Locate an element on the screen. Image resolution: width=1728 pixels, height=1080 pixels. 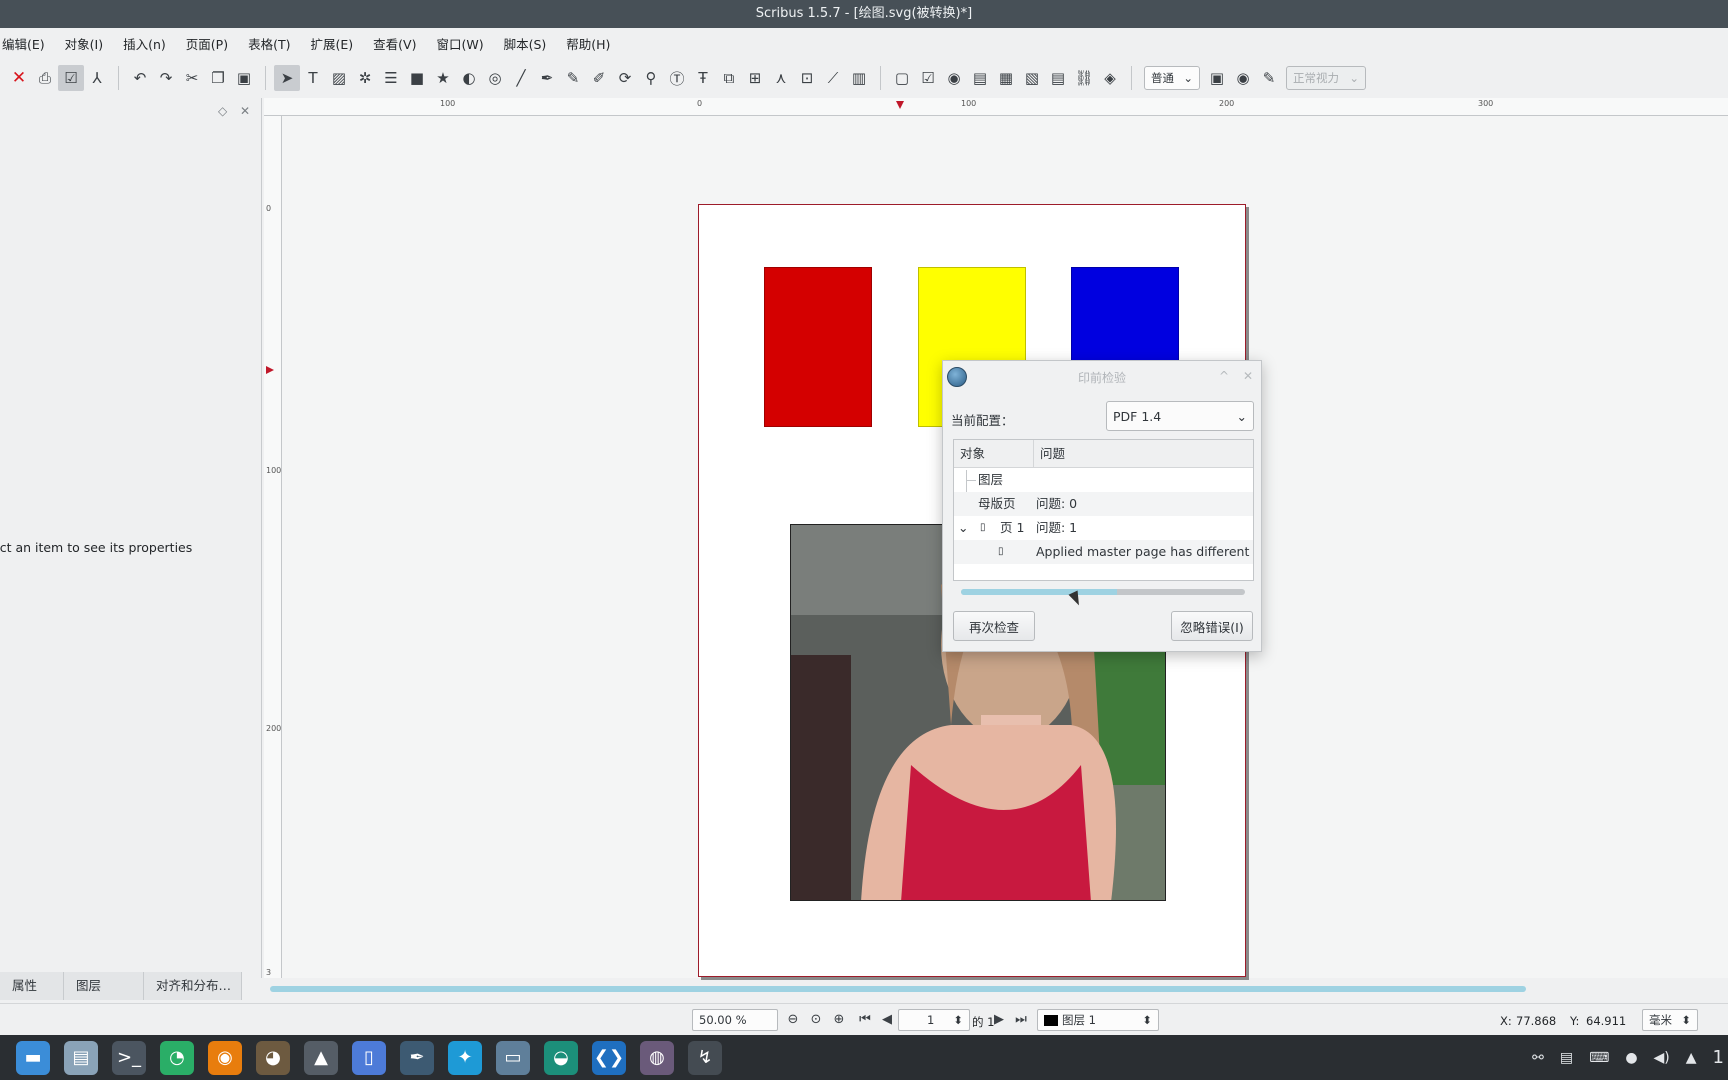
chevron-down-icon: ⌄ is located at coordinates (963, 528).